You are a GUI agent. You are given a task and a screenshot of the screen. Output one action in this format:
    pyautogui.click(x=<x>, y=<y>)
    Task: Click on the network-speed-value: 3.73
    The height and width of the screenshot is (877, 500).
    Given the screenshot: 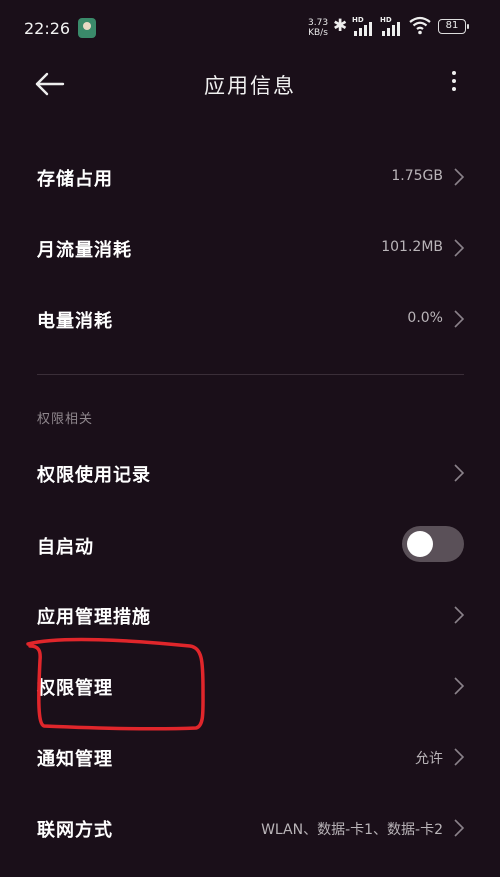 What is the action you would take?
    pyautogui.click(x=318, y=23)
    